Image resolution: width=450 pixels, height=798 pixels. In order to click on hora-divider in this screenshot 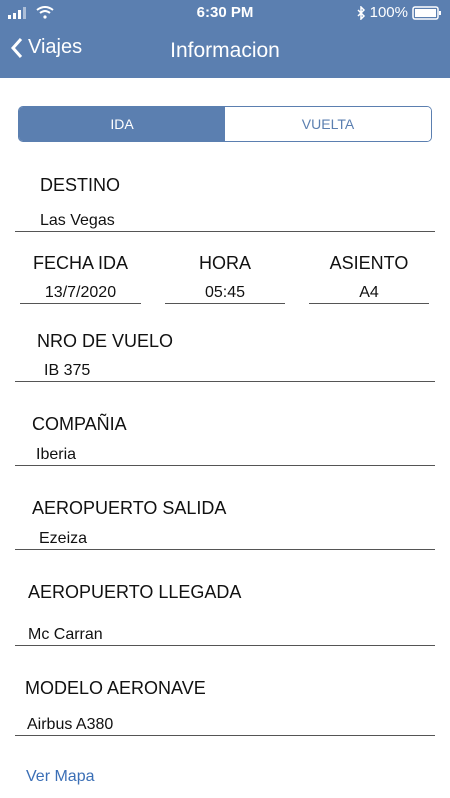, I will do `click(225, 303)`.